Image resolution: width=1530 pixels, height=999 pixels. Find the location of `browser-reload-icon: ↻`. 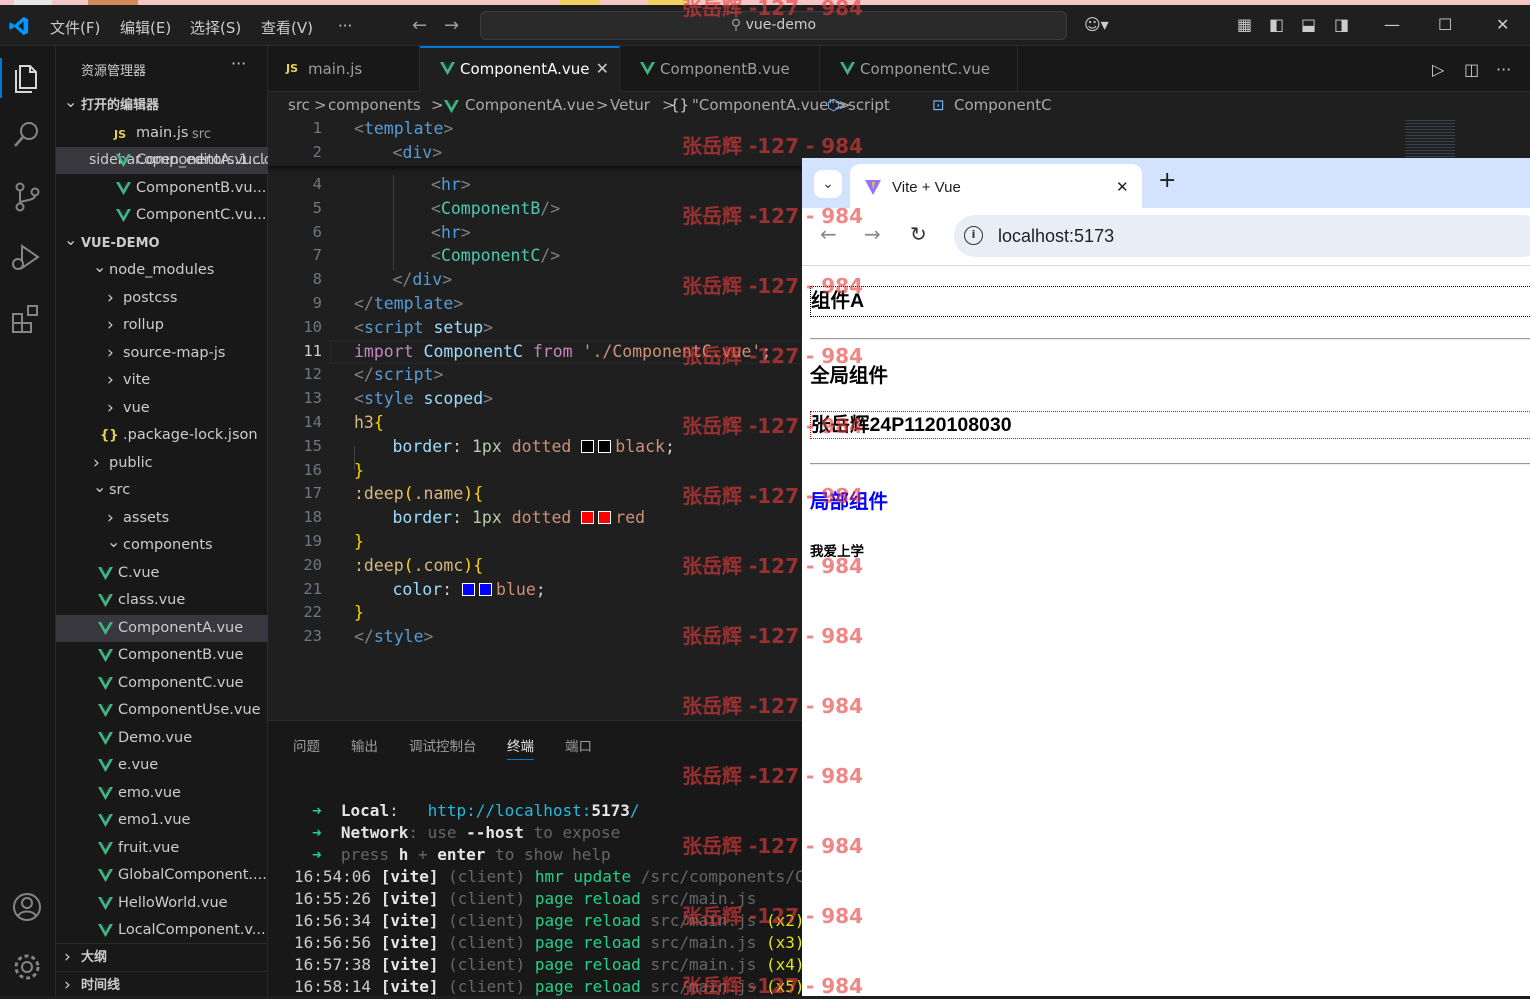

browser-reload-icon: ↻ is located at coordinates (918, 234).